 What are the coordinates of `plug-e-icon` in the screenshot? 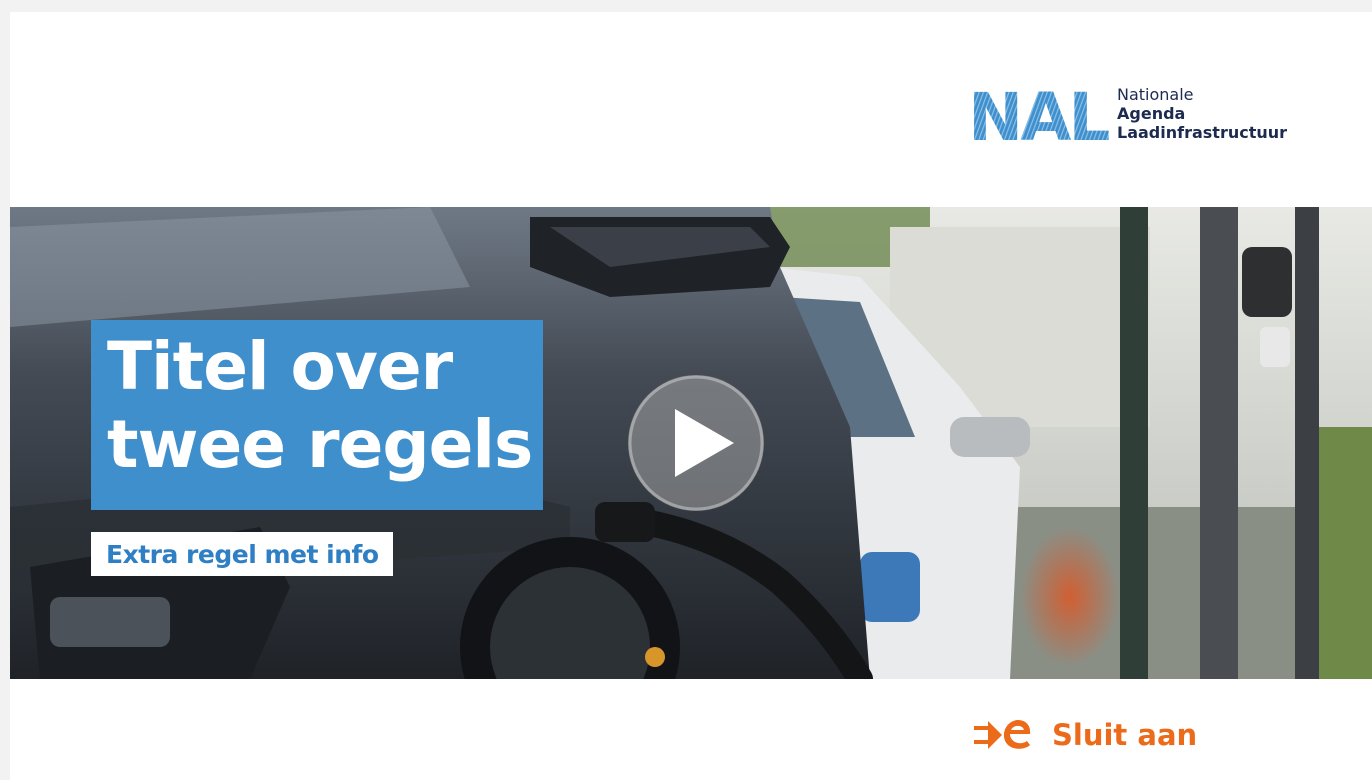 It's located at (1002, 734).